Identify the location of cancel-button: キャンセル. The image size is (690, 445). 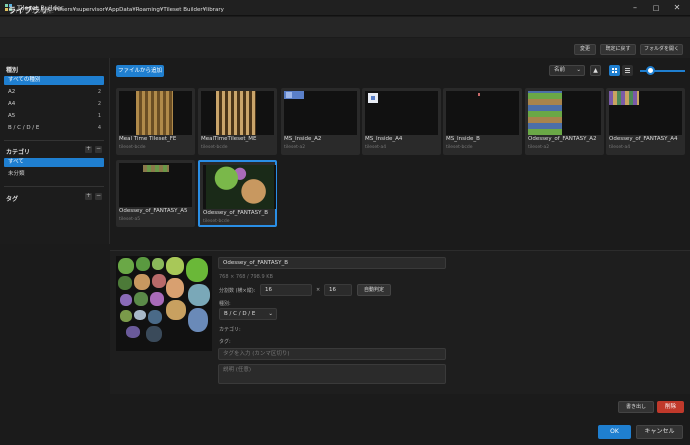
(659, 432).